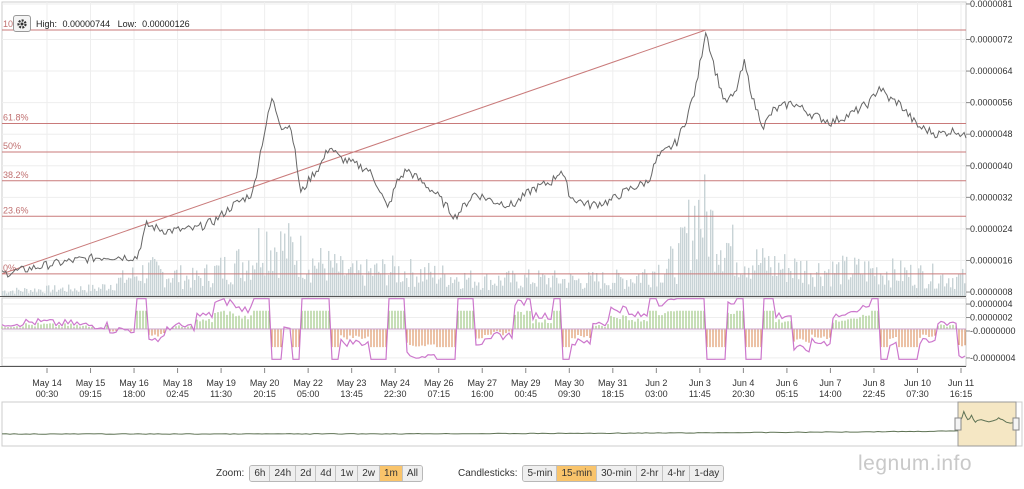 This screenshot has height=489, width=1024. I want to click on x-tick-label: May 23, so click(352, 383).